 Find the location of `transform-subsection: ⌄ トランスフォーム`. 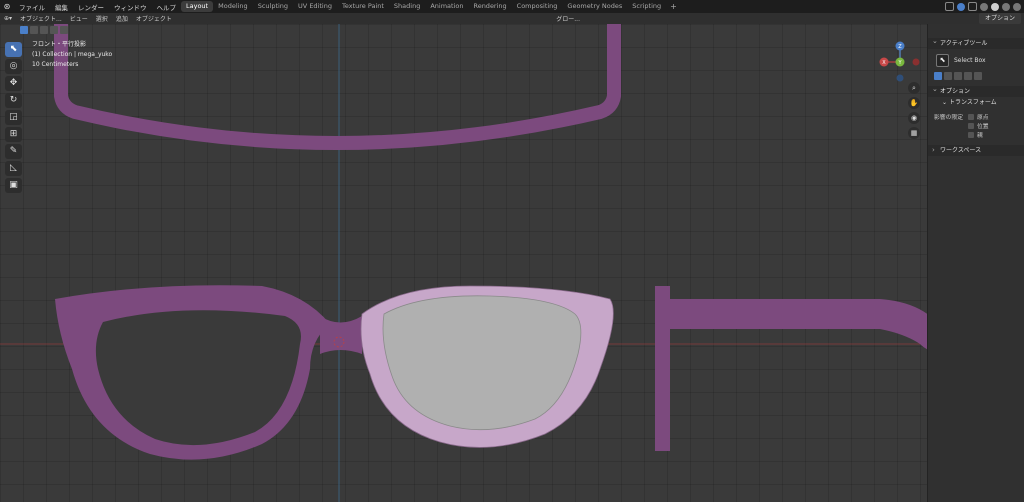

transform-subsection: ⌄ トランスフォーム is located at coordinates (976, 102).